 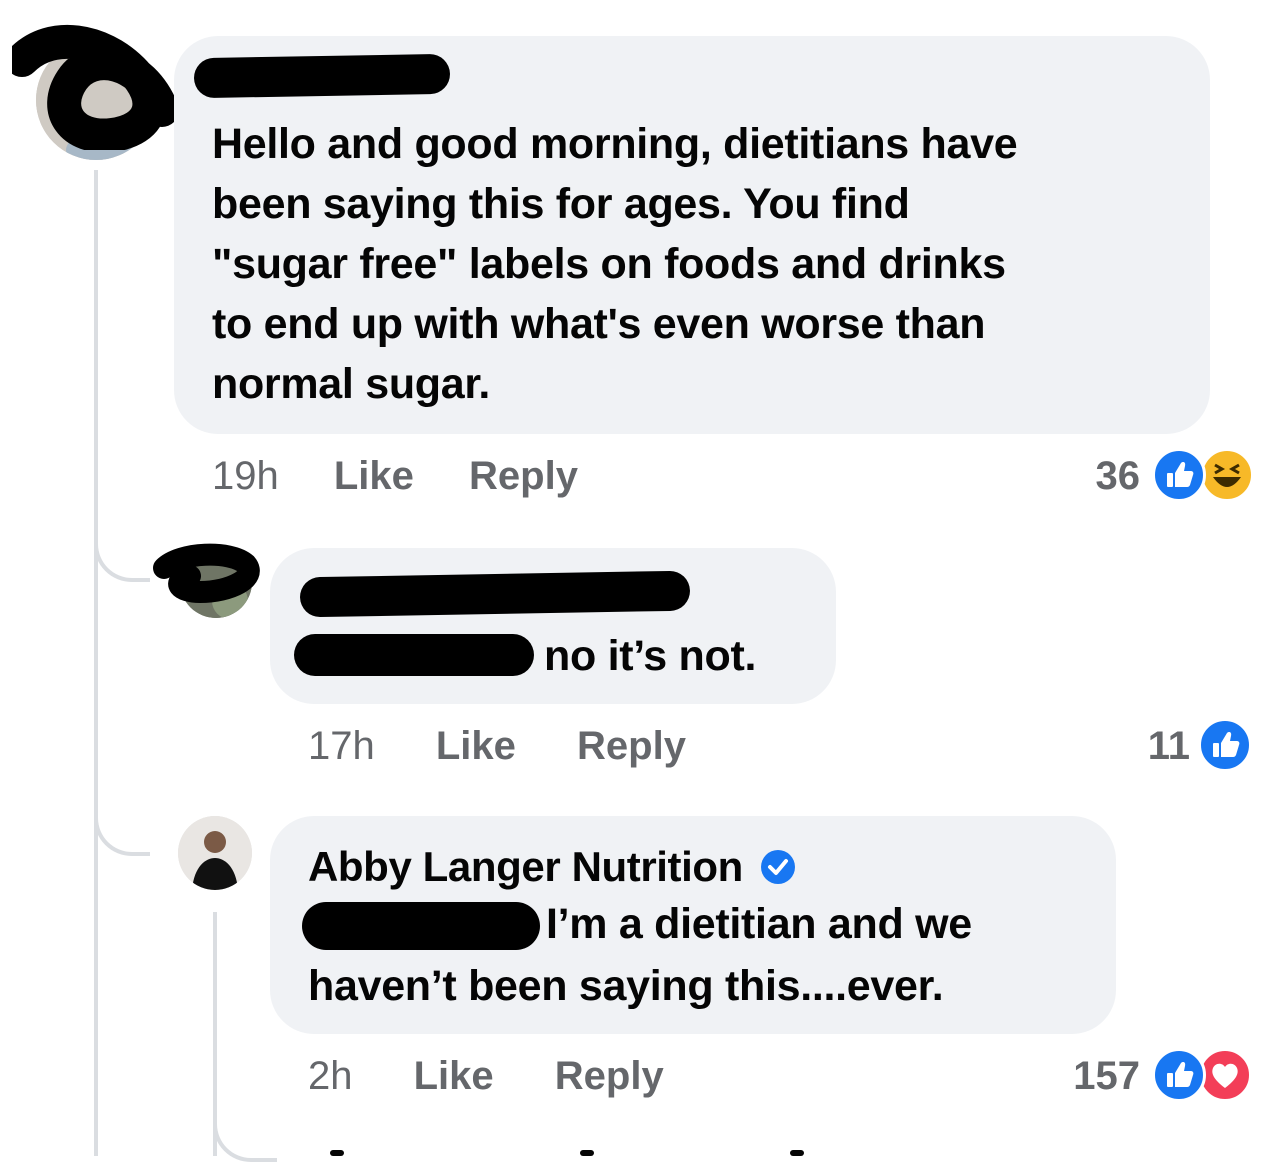 What do you see at coordinates (1225, 1075) in the screenshot?
I see `love-icon` at bounding box center [1225, 1075].